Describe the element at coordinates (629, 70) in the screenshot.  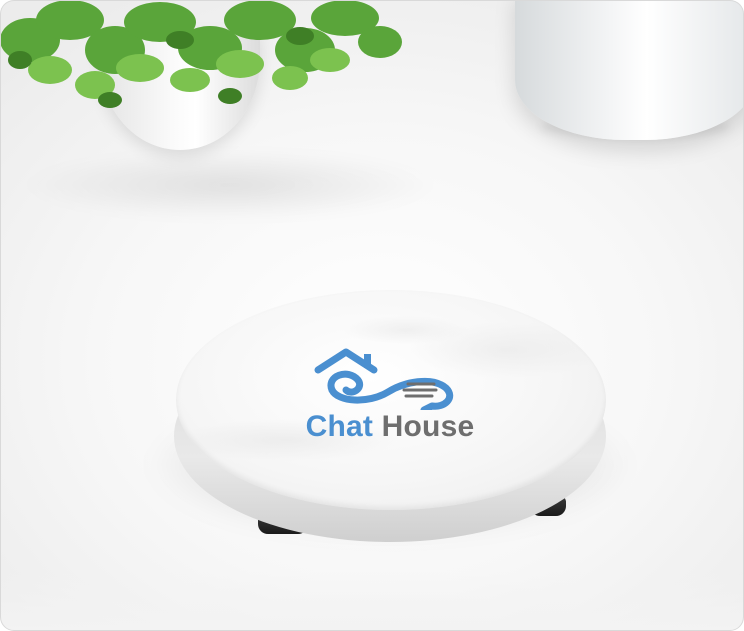
I see `ceramic-pot` at that location.